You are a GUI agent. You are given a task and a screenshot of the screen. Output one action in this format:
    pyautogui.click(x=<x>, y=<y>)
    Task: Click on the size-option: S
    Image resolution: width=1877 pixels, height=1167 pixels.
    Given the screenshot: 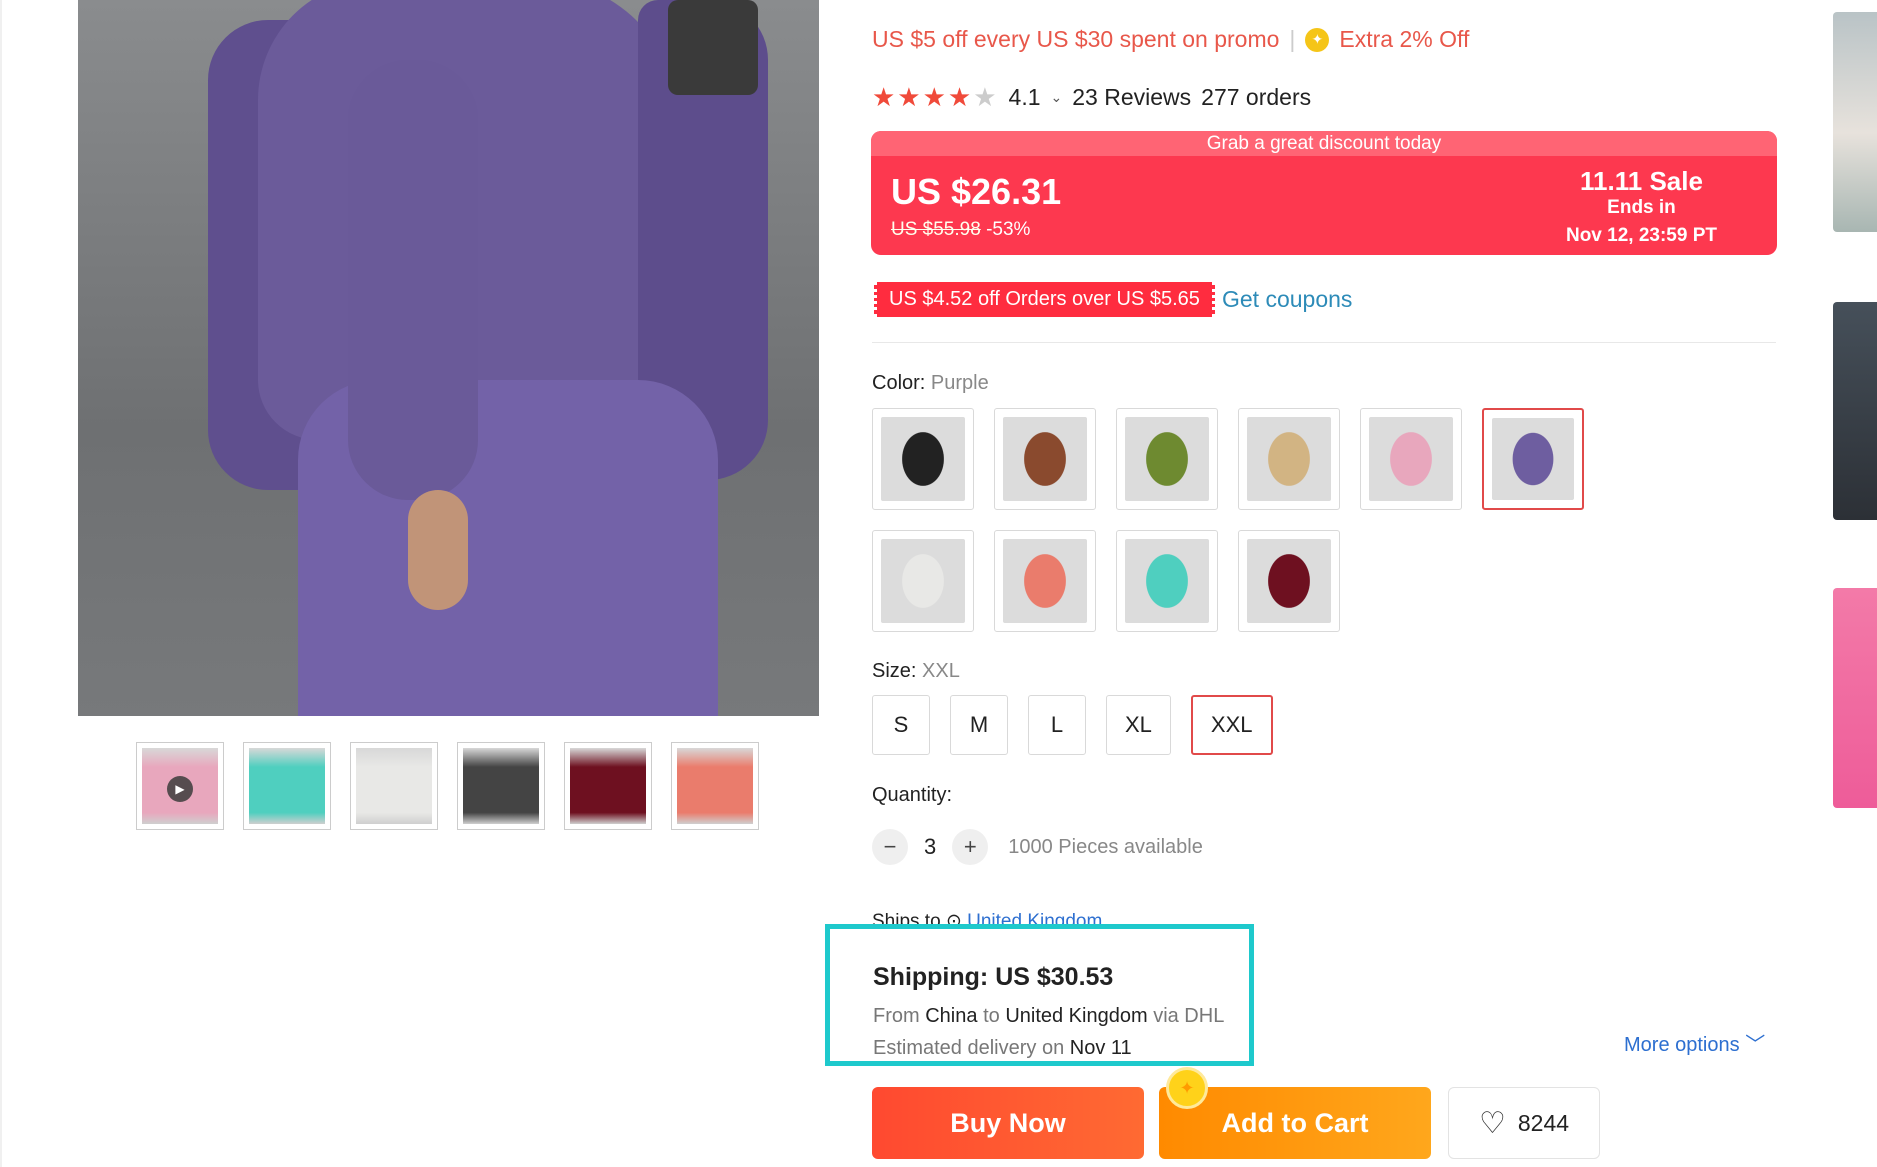 What is the action you would take?
    pyautogui.click(x=901, y=725)
    